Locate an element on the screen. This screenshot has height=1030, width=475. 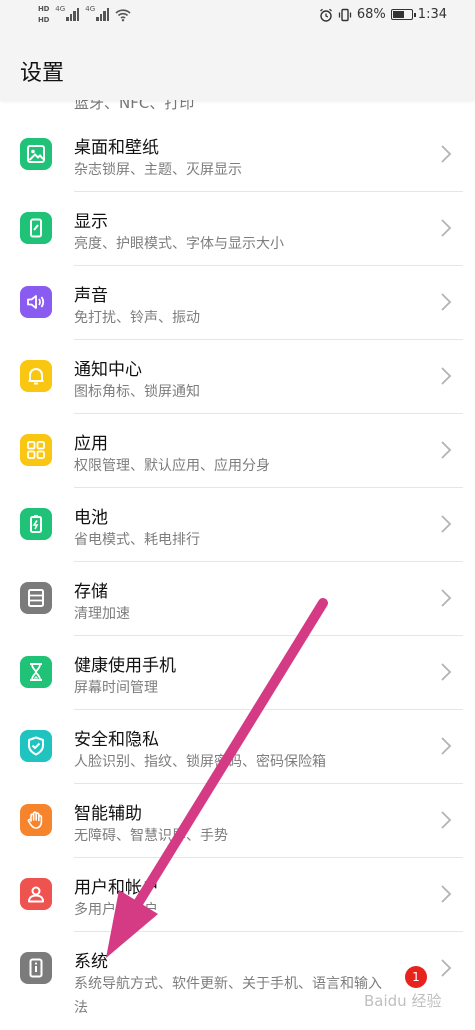
status-left: HD HD 4G 4G is located at coordinates (84, 14).